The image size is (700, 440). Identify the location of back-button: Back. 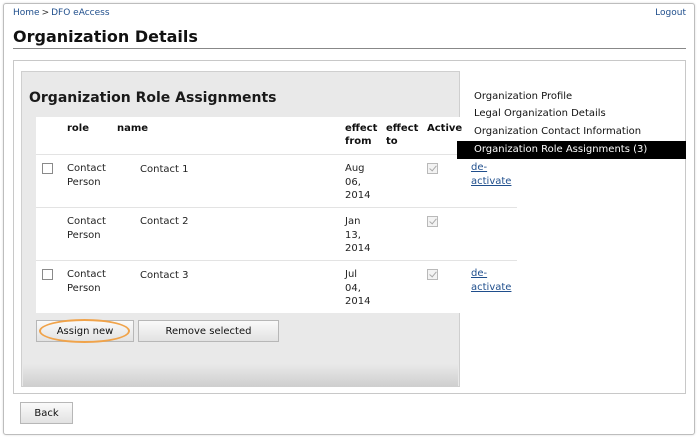
(46, 413).